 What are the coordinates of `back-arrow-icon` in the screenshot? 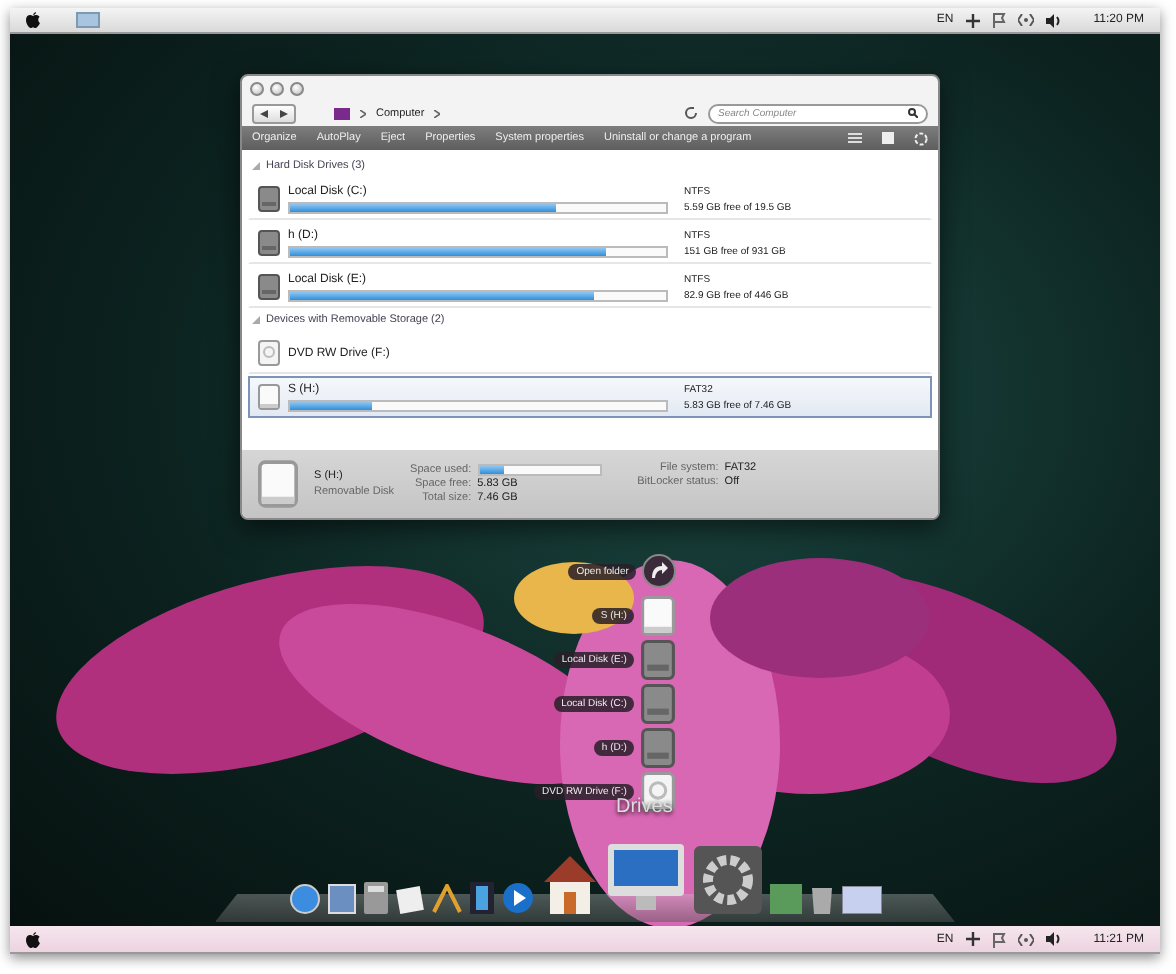 It's located at (264, 113).